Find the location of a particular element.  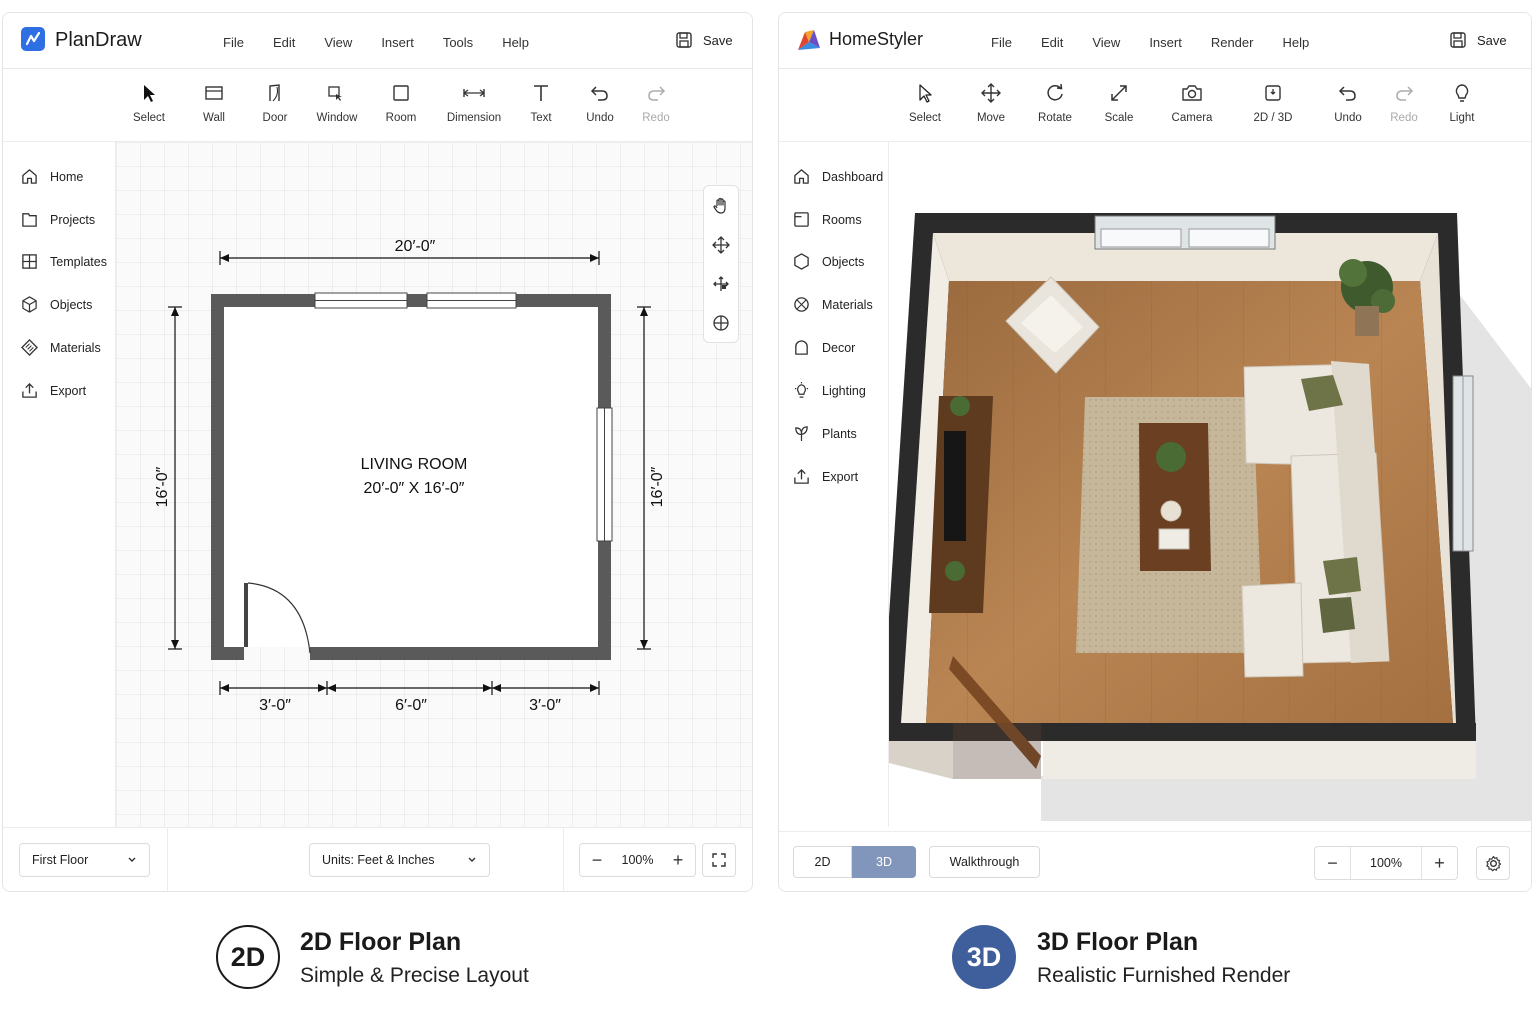

center-view-button is located at coordinates (721, 322).